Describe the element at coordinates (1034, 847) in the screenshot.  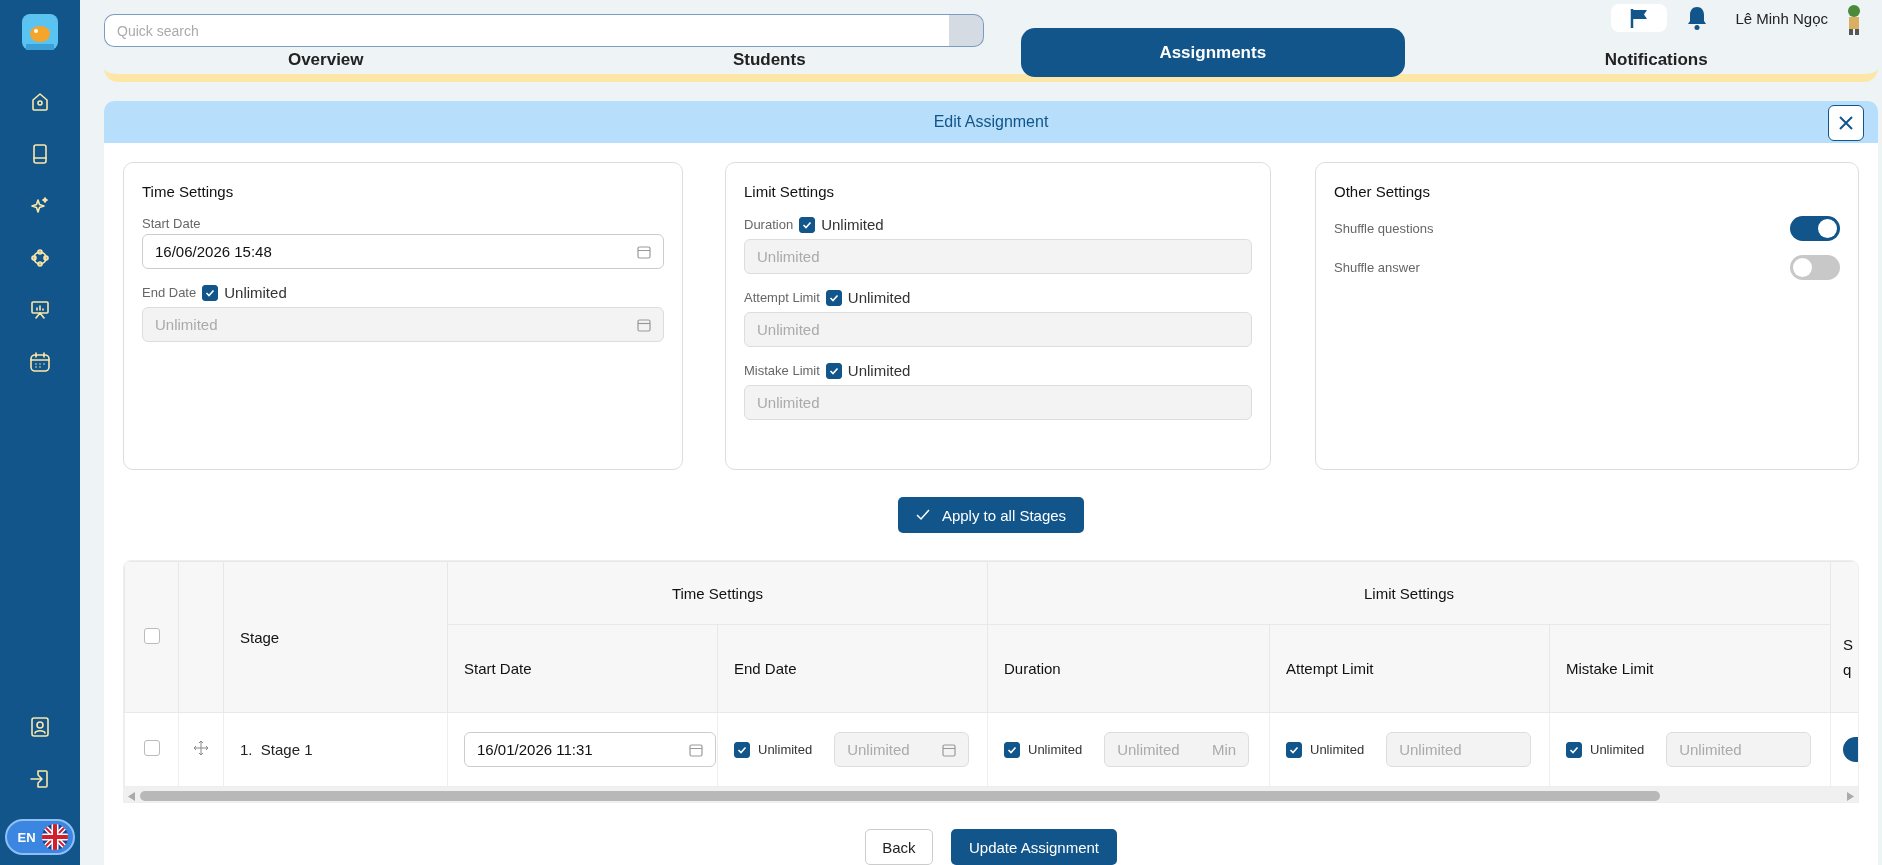
I see `update-button: Update Assignment` at that location.